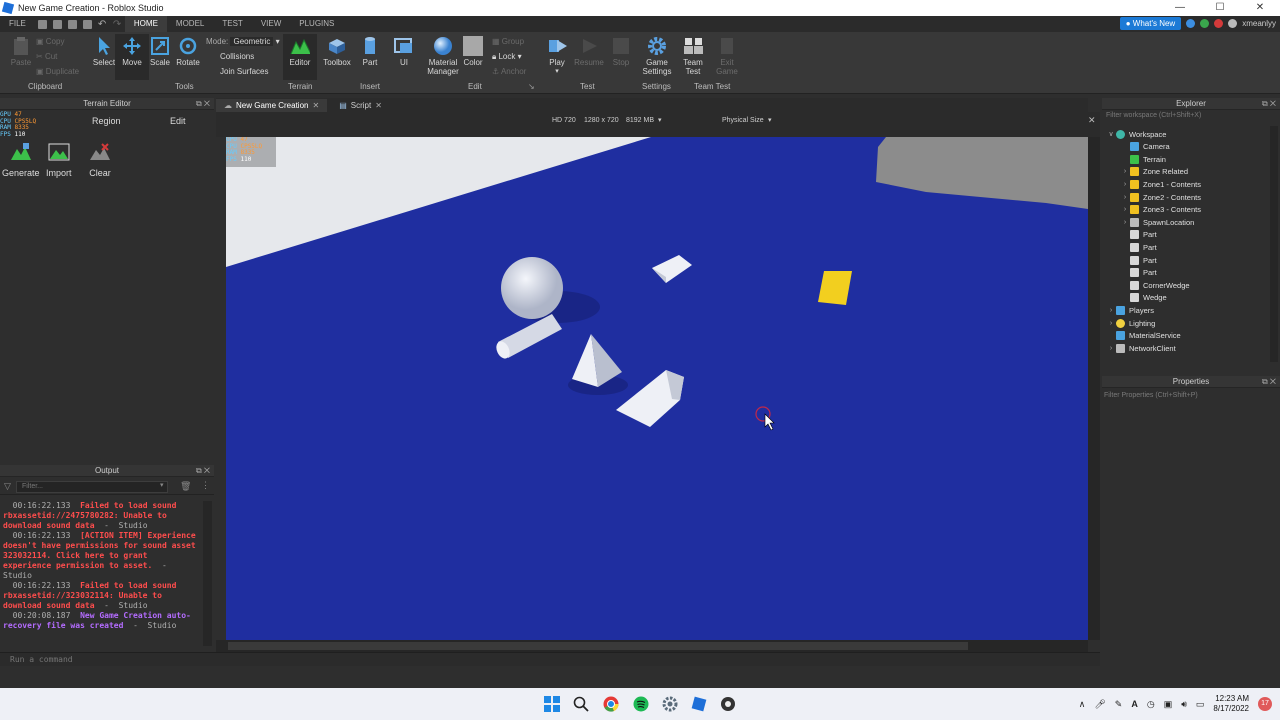 This screenshot has width=1280, height=720. I want to click on terrain-tab-edit: Edit, so click(178, 121).